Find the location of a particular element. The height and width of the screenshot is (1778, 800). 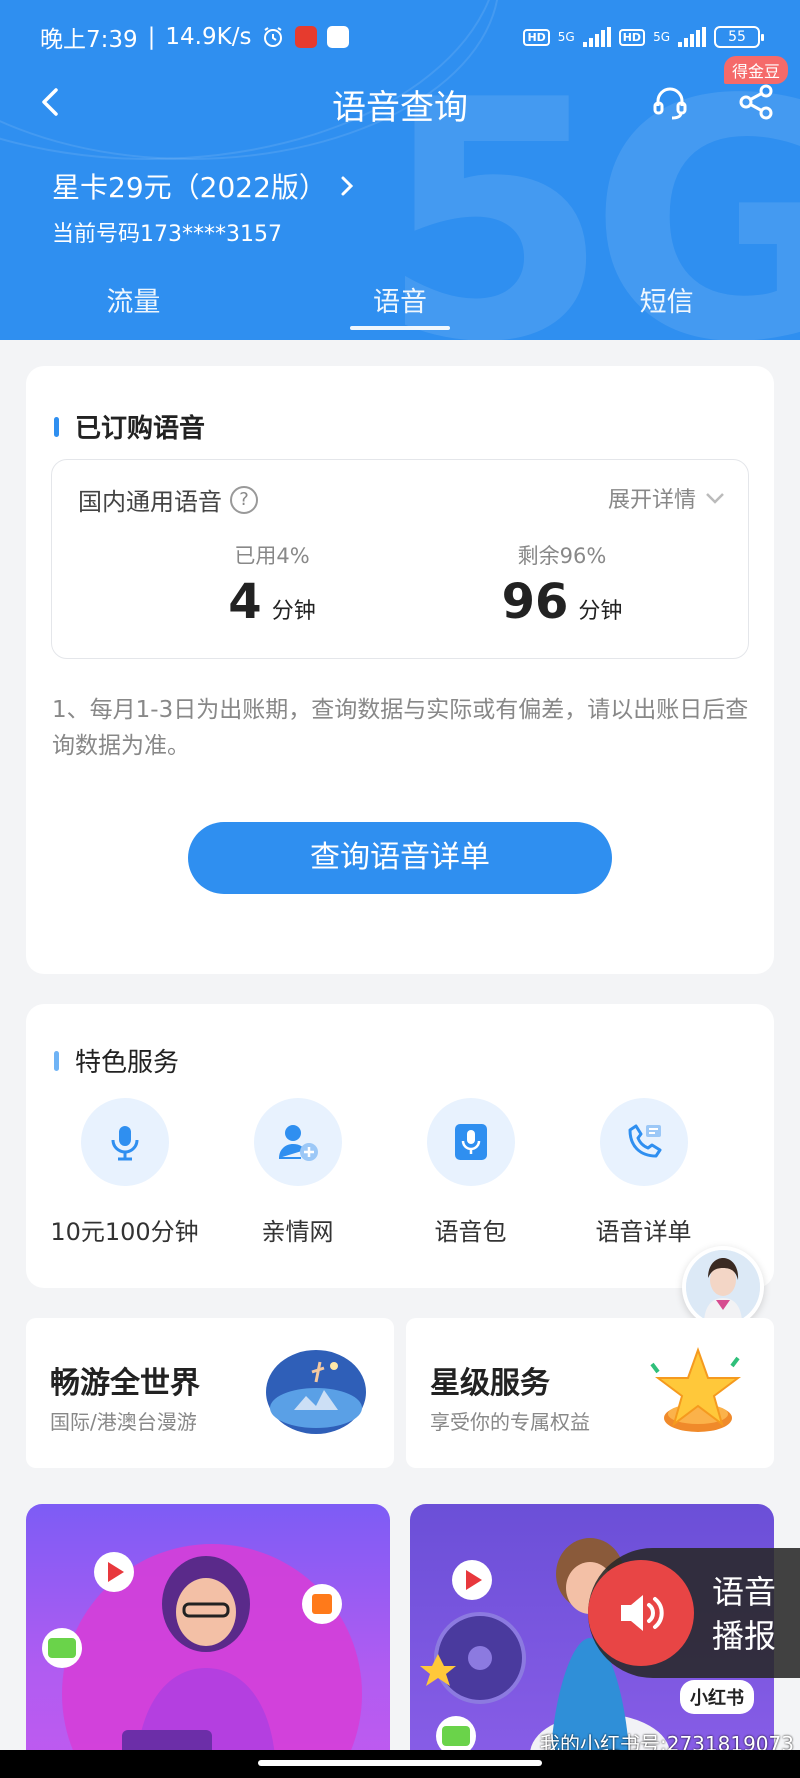

voice-pack-icon is located at coordinates (470, 1142).